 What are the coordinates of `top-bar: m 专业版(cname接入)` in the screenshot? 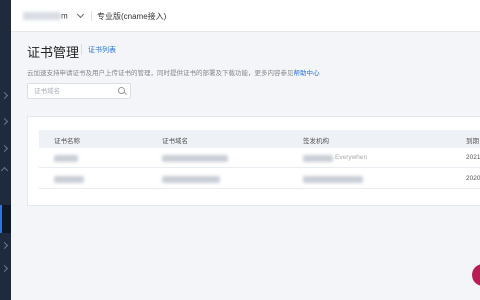 It's located at (245, 16).